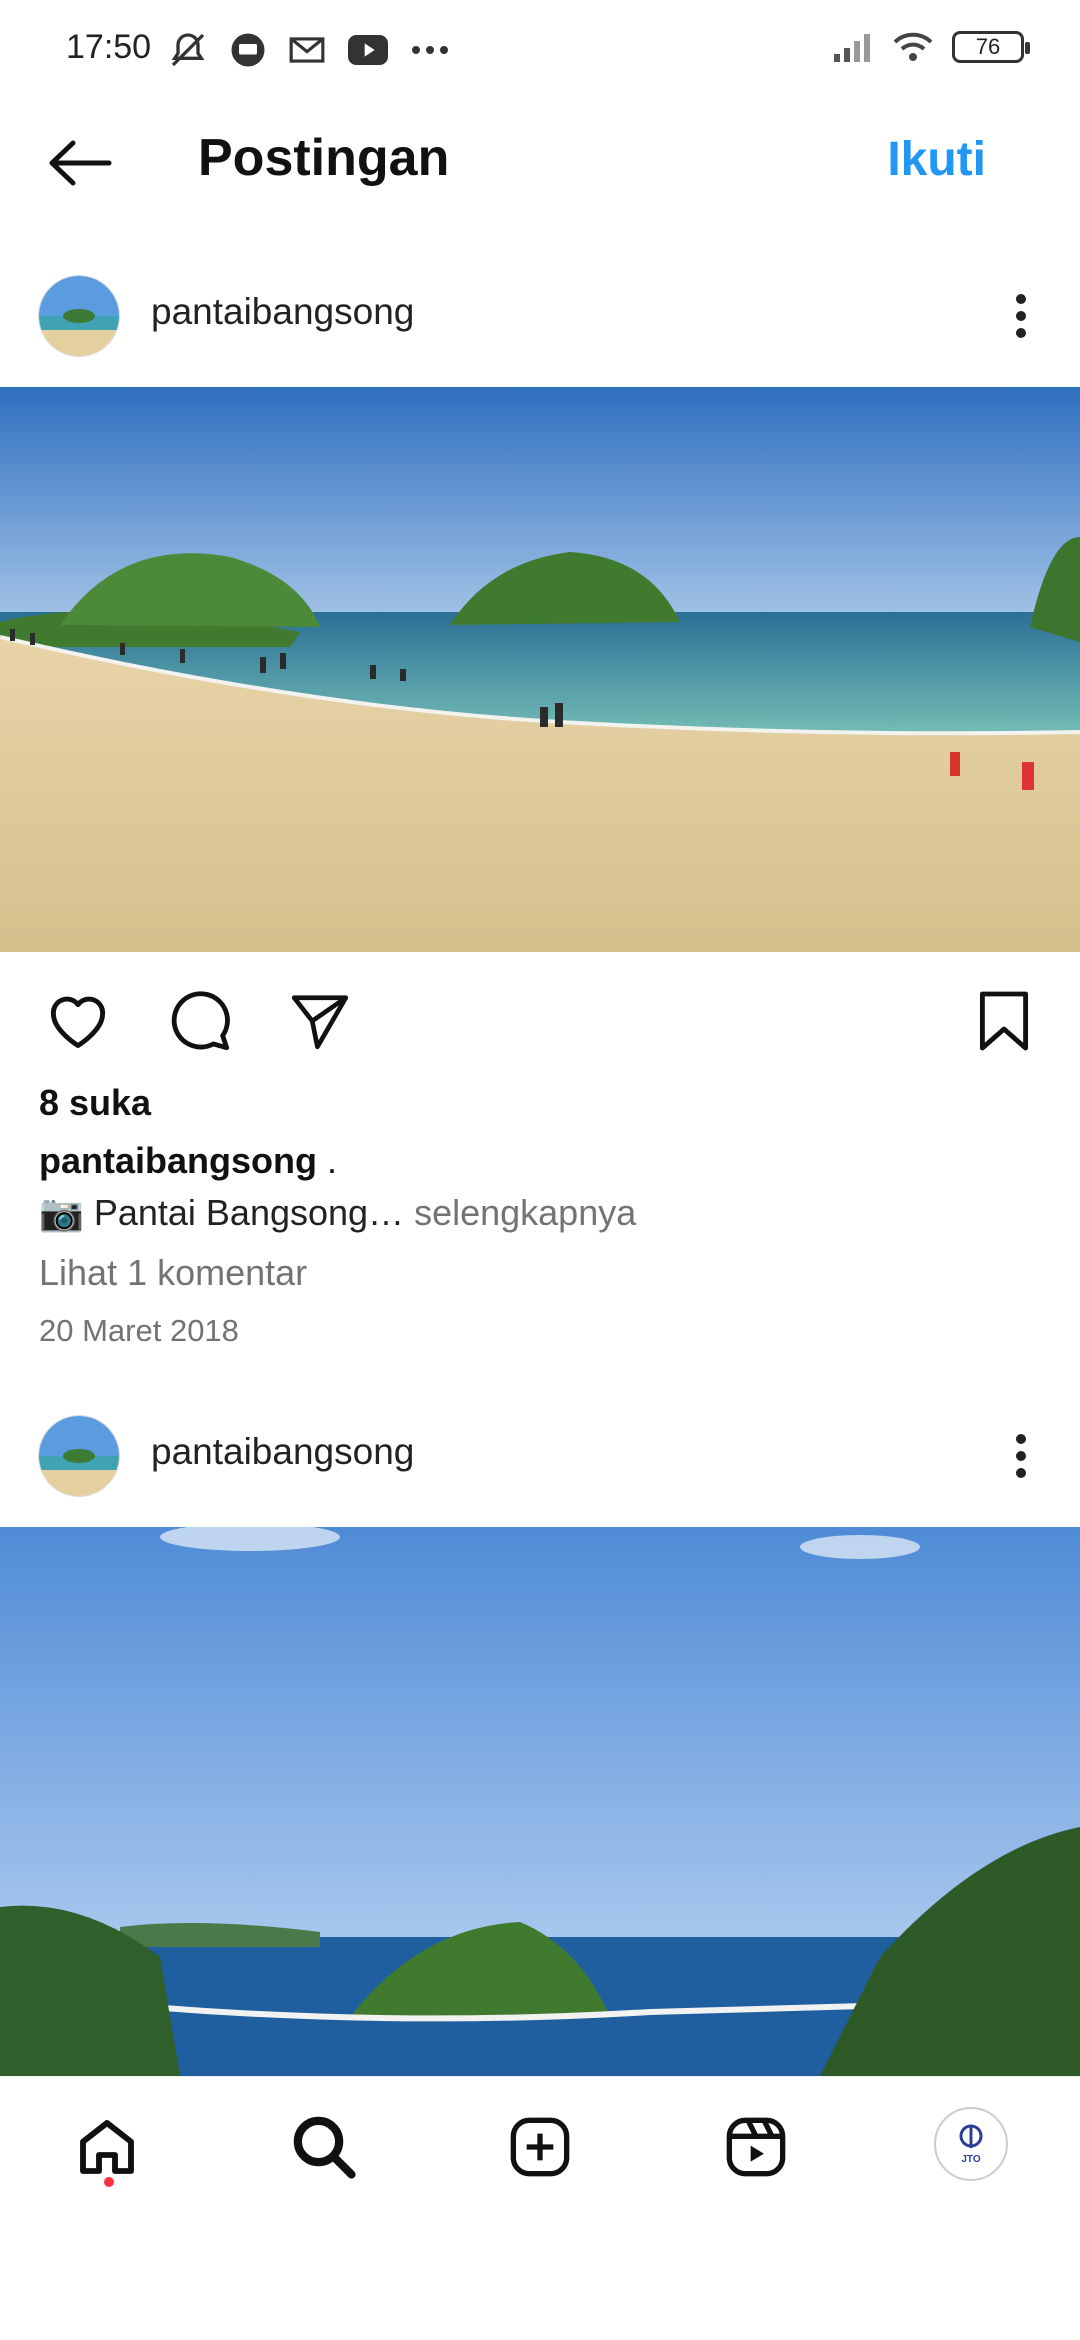 Image resolution: width=1080 pixels, height=2340 pixels. I want to click on app-header: Postingan Ikuti, so click(540, 165).